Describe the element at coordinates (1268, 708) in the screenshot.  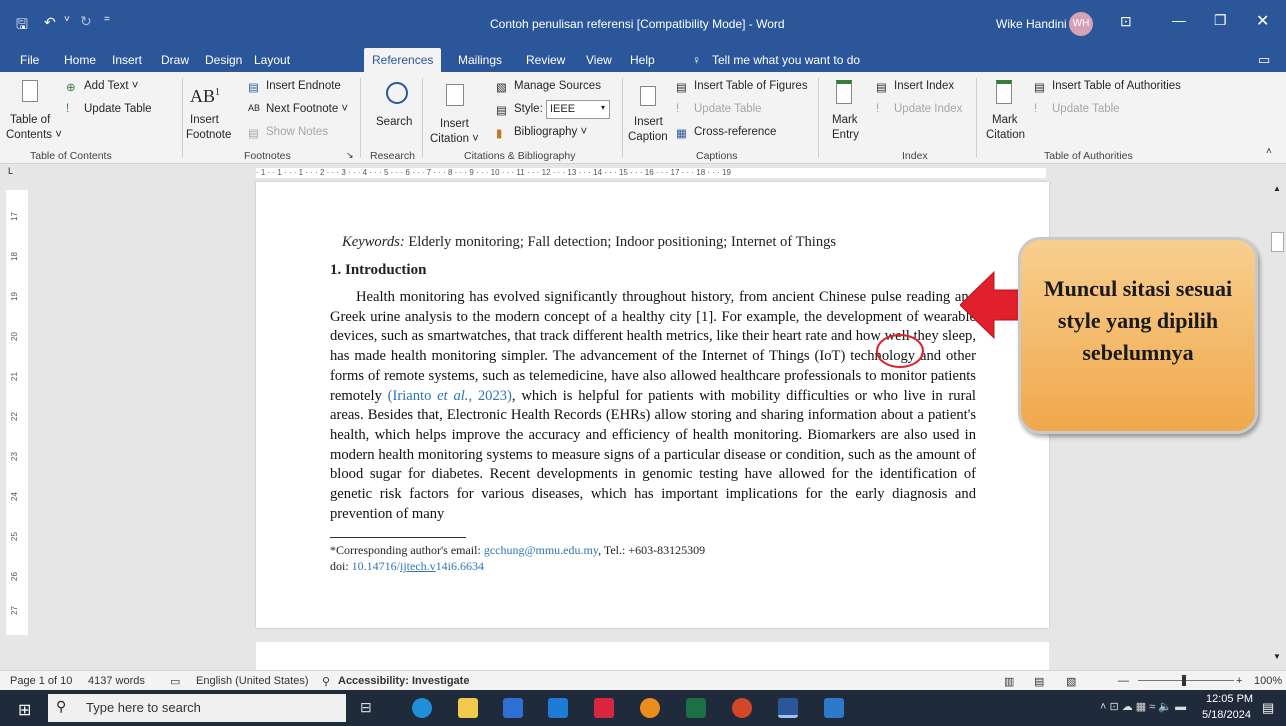
I see `notifications-icon: ▤` at that location.